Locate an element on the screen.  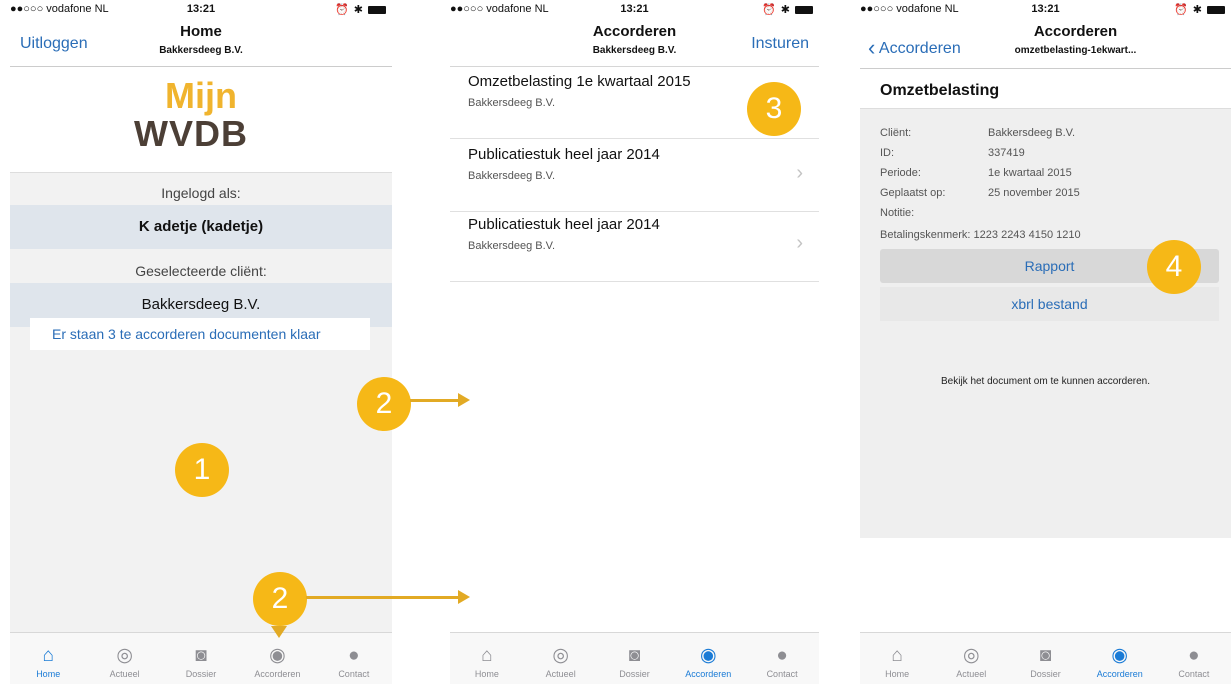
nav-bar: Uitloggen Home Bakkersdeeg B.V. is located at coordinates (201, 42).